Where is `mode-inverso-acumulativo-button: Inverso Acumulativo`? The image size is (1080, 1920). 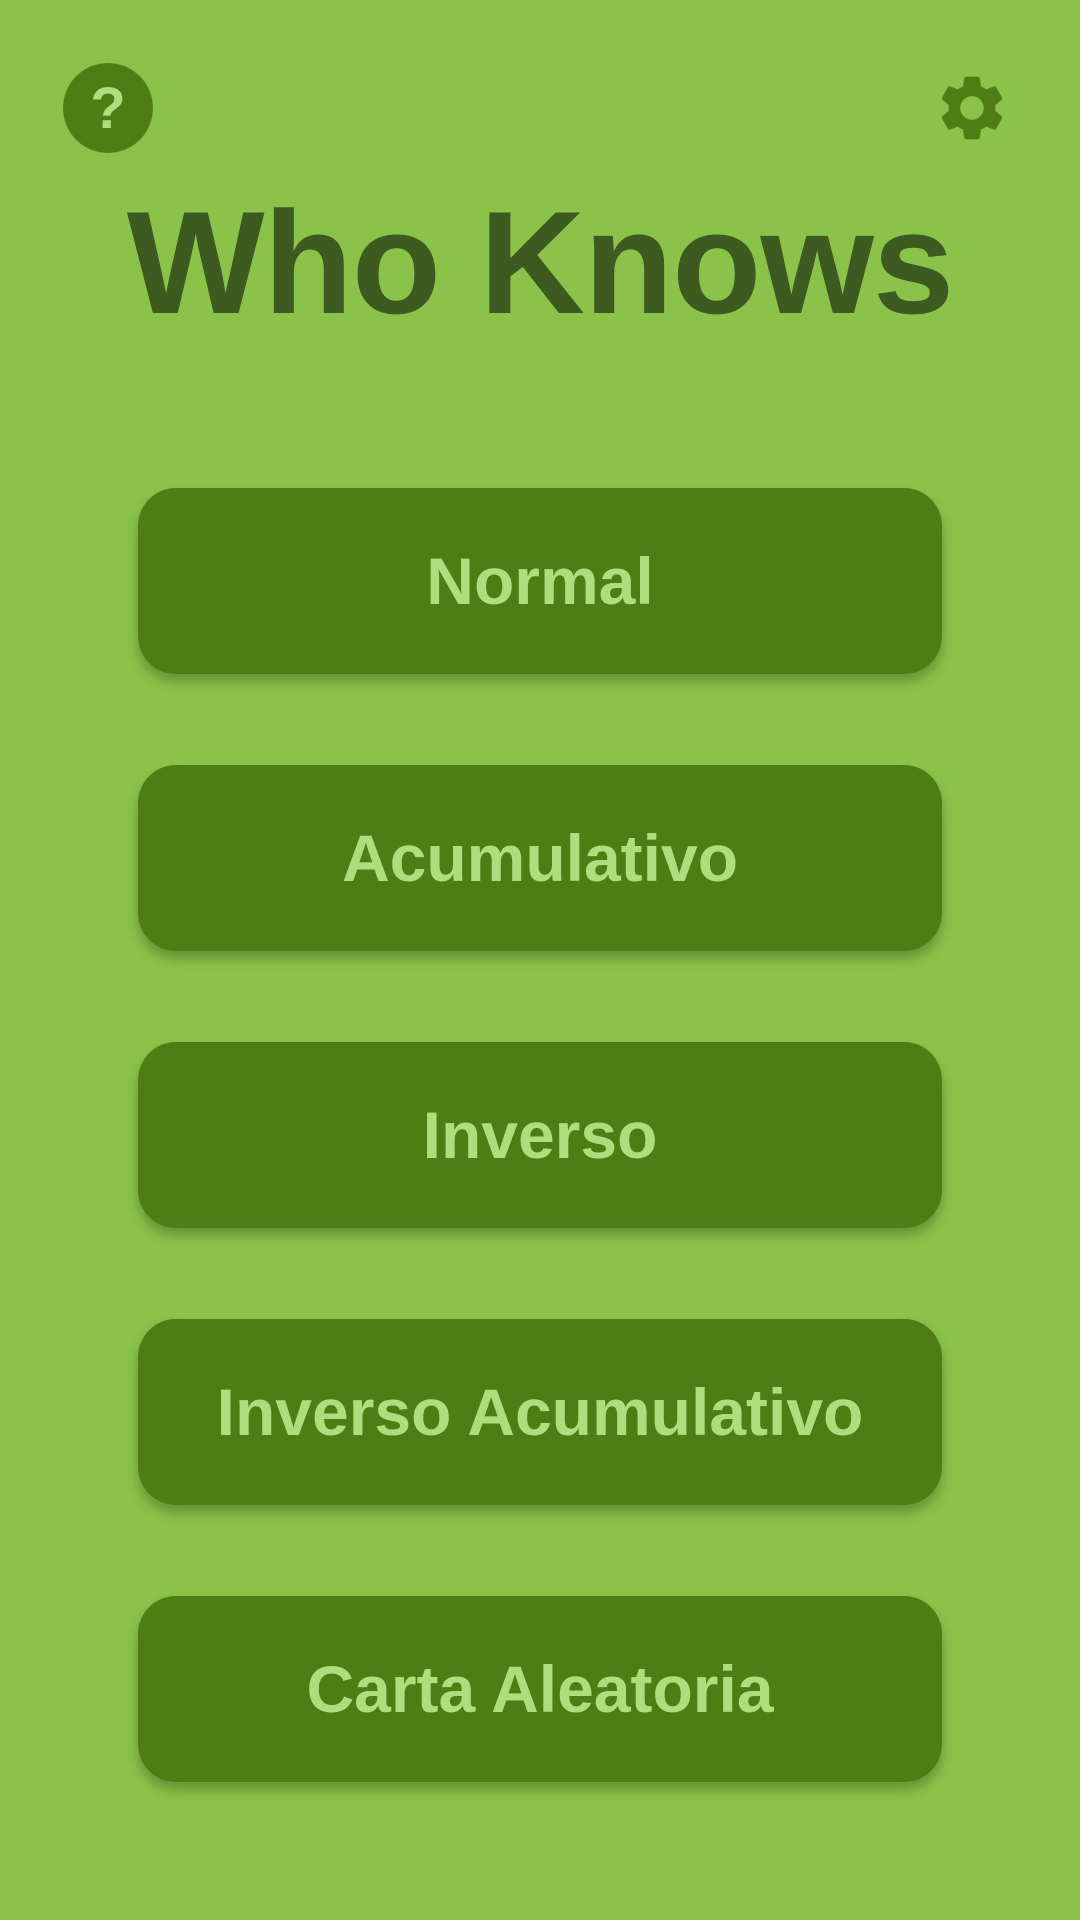
mode-inverso-acumulativo-button: Inverso Acumulativo is located at coordinates (540, 1412).